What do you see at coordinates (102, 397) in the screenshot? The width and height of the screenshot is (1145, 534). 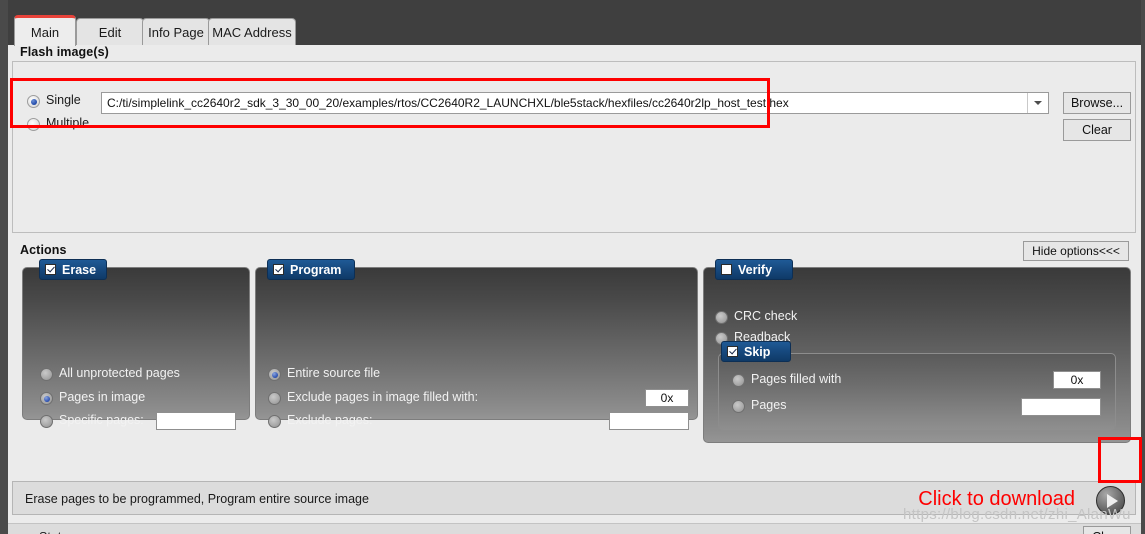 I see `erase-option-pages-in-image-label: Pages in image` at bounding box center [102, 397].